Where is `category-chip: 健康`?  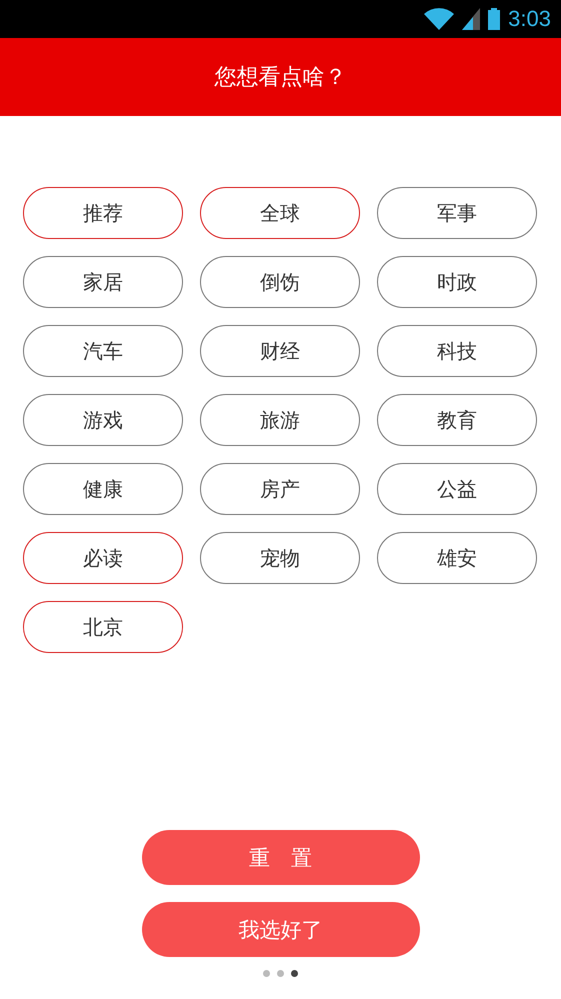
category-chip: 健康 is located at coordinates (103, 489).